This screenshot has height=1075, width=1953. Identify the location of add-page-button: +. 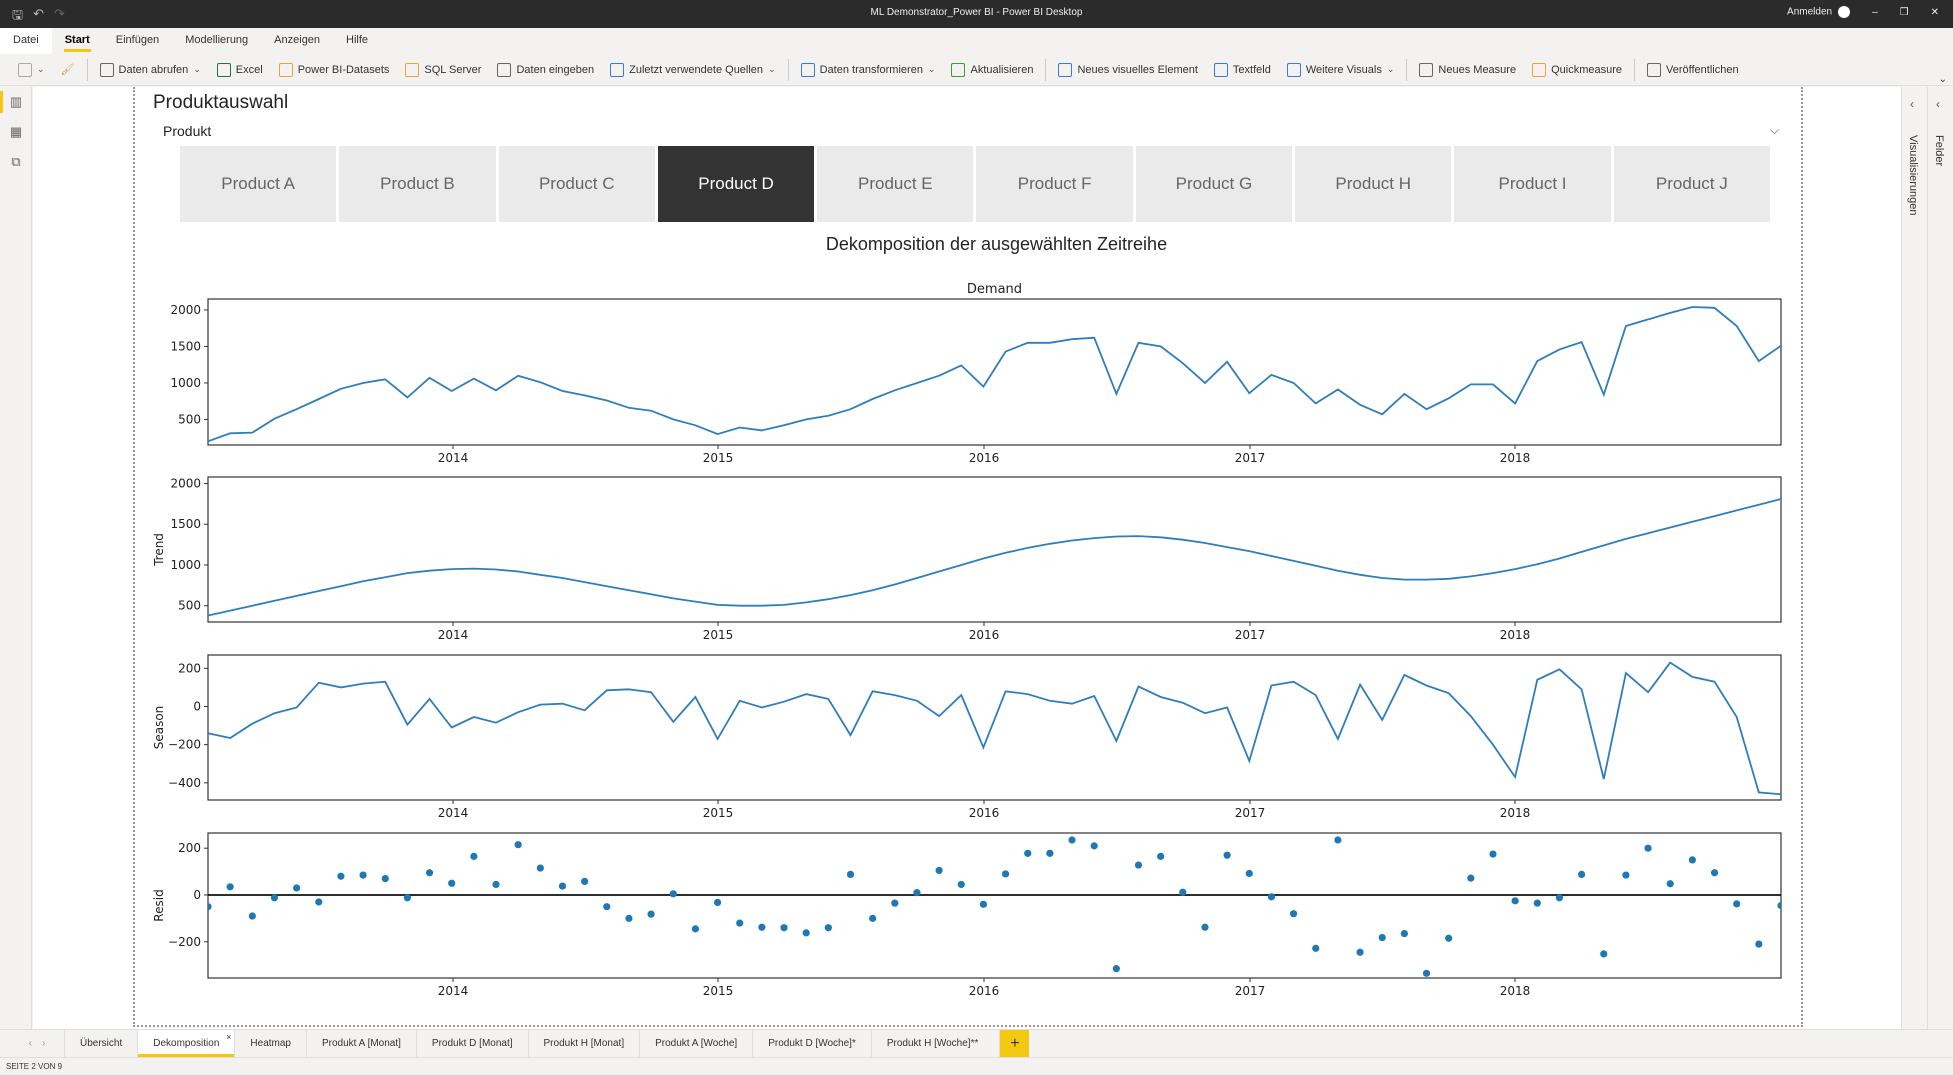
(1014, 1043).